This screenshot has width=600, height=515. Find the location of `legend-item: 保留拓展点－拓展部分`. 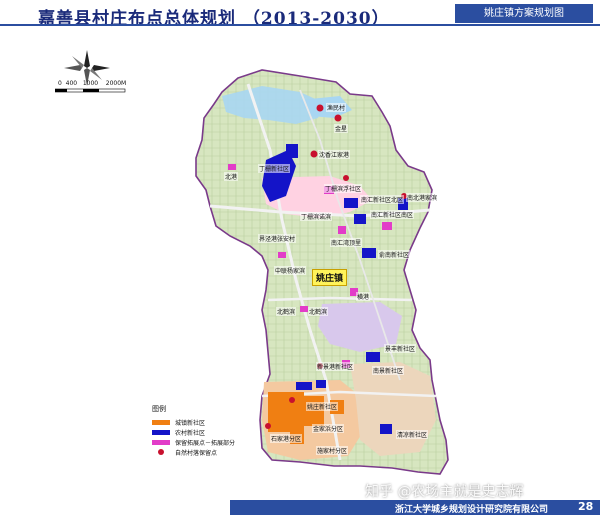

legend-item: 保留拓展点－拓展部分 is located at coordinates (193, 442).